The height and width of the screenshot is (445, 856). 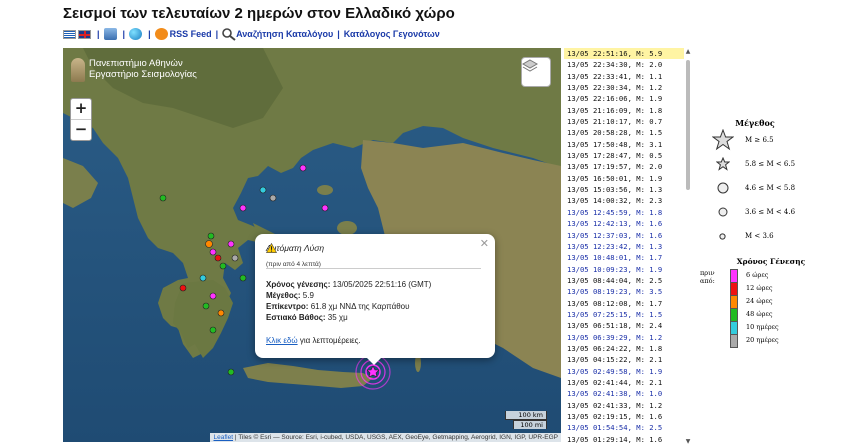 I want to click on popup-subtitle: (πριν από 4 λεπτά), so click(x=293, y=264).